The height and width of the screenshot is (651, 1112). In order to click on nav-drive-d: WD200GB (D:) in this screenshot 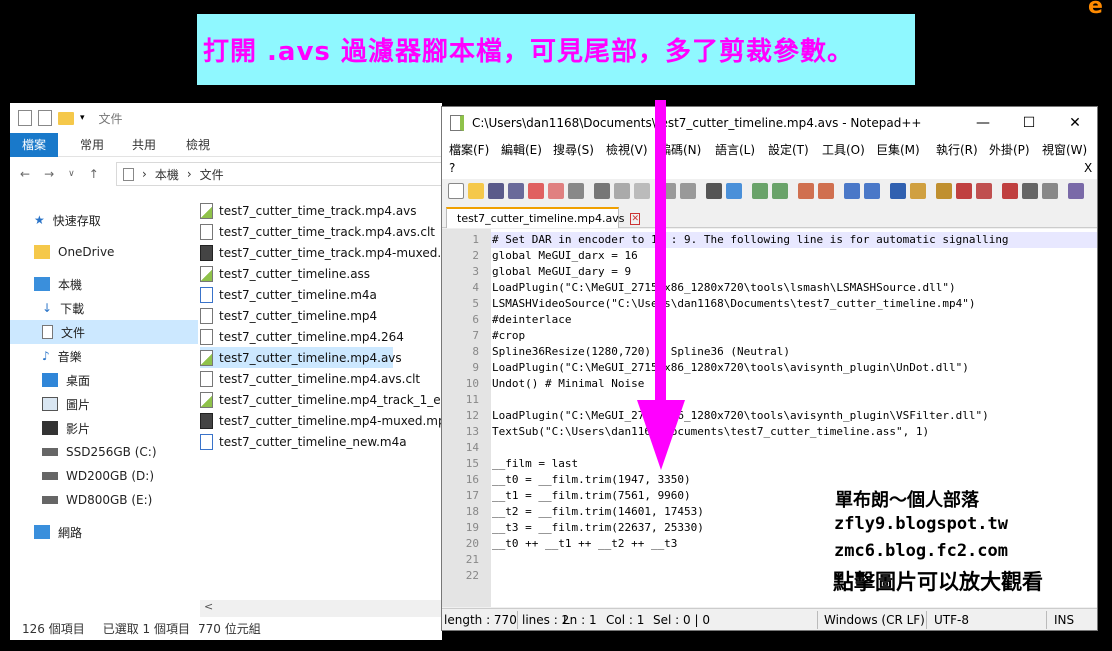, I will do `click(104, 476)`.